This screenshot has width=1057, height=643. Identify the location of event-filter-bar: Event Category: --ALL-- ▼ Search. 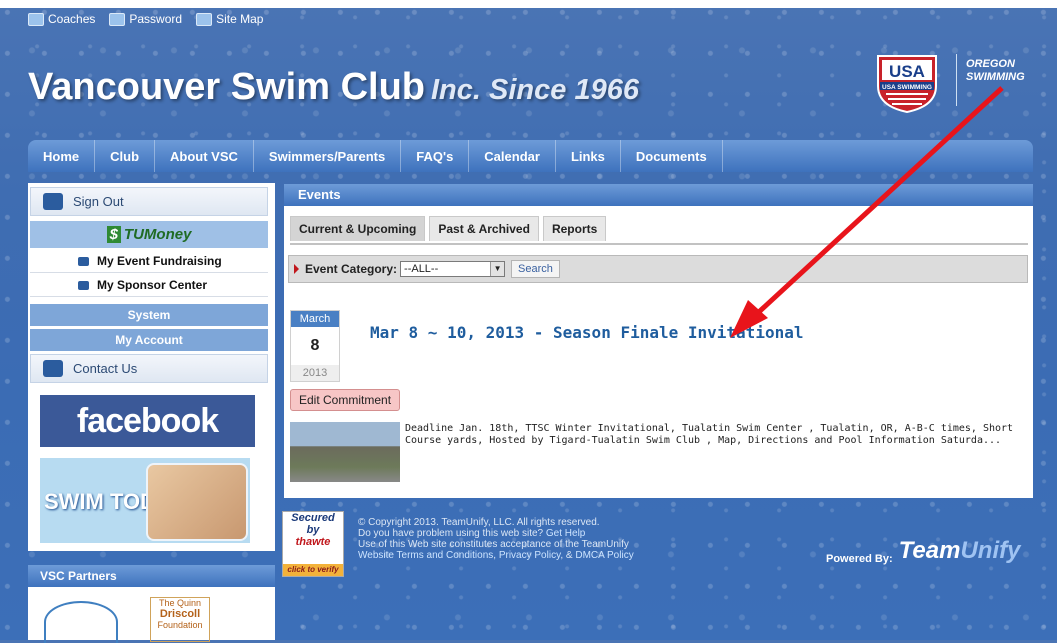
(658, 269).